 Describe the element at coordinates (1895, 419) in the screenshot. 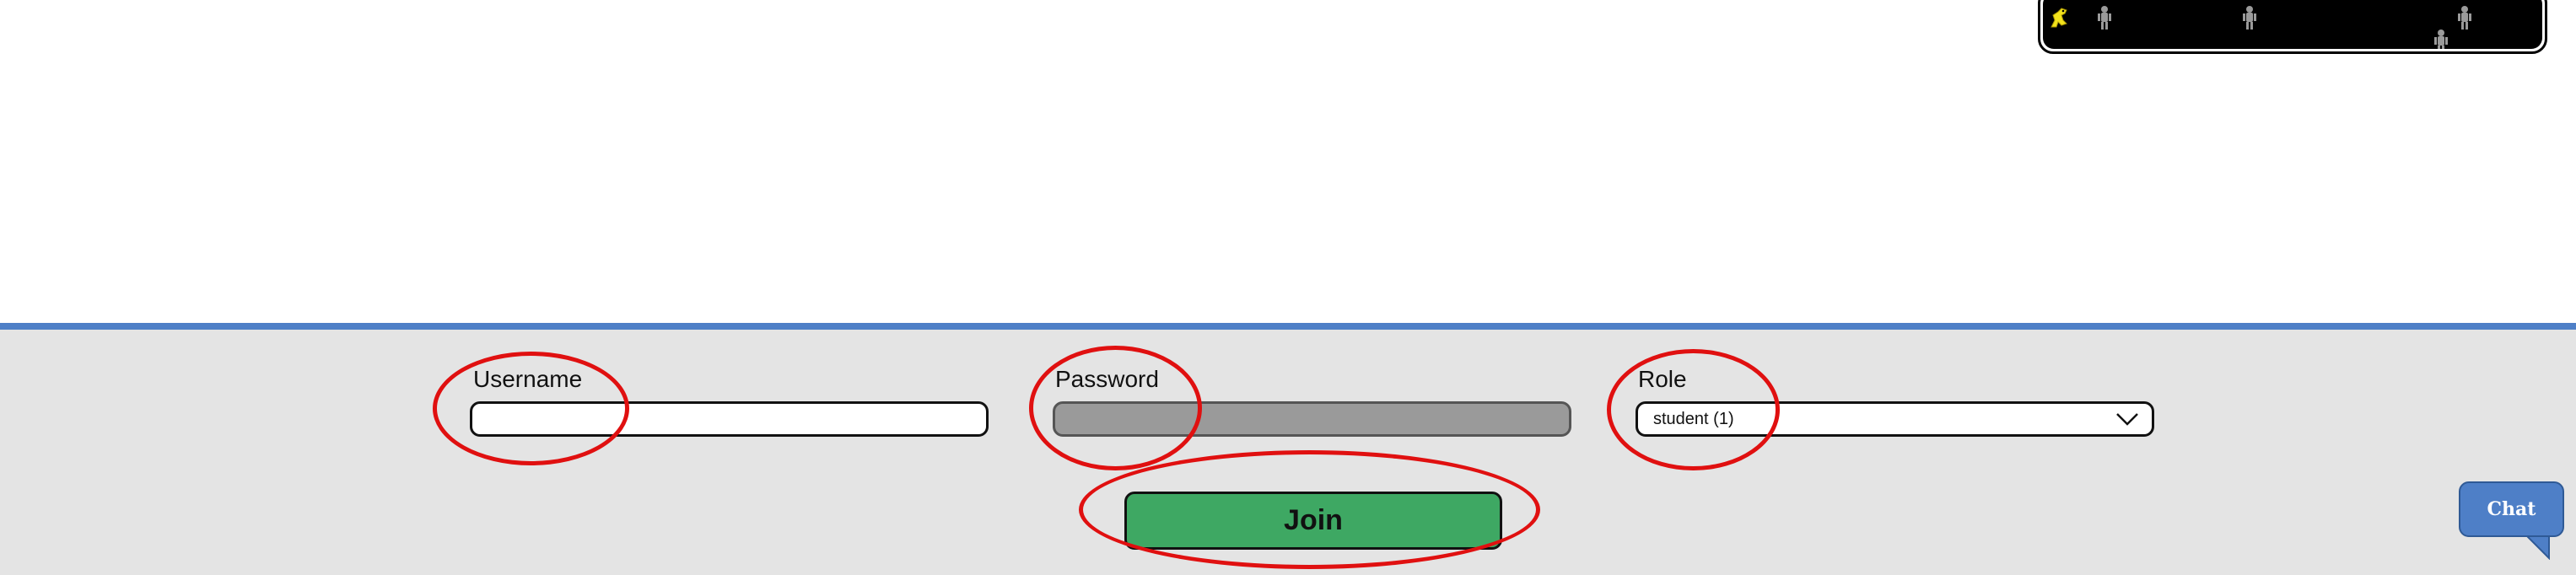

I see `role-select: student (1)` at that location.